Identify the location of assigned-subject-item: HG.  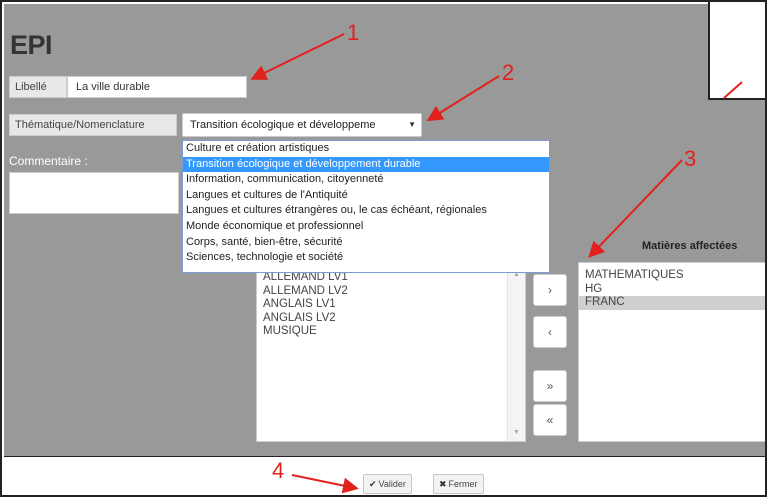
(672, 290).